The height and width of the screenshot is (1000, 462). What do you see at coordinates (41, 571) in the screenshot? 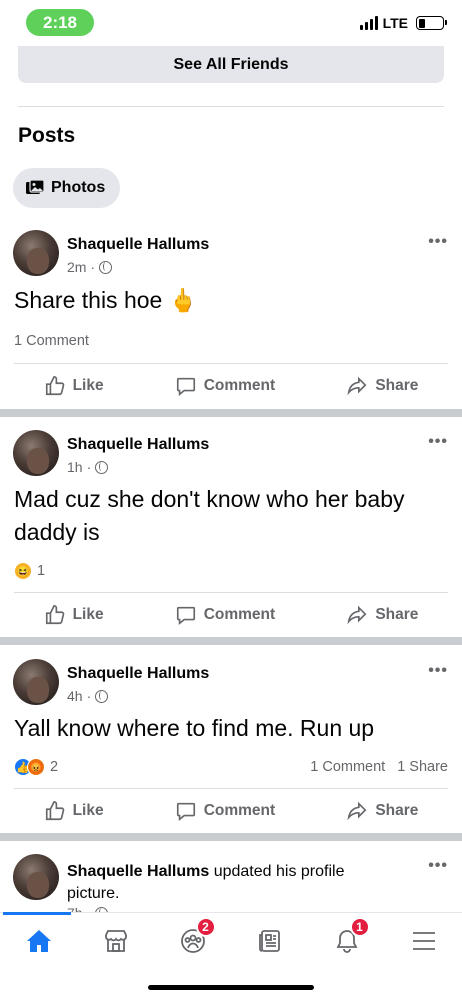
I see `reactions-count: 1` at bounding box center [41, 571].